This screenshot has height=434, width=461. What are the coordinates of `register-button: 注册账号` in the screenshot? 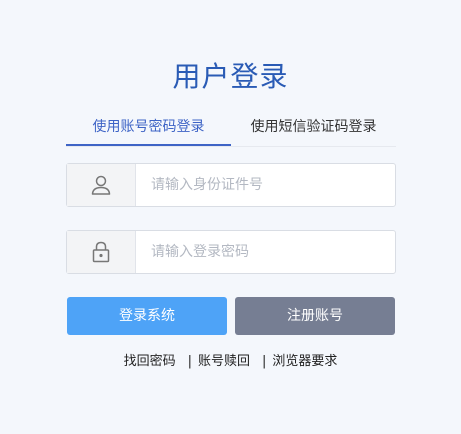 It's located at (315, 316).